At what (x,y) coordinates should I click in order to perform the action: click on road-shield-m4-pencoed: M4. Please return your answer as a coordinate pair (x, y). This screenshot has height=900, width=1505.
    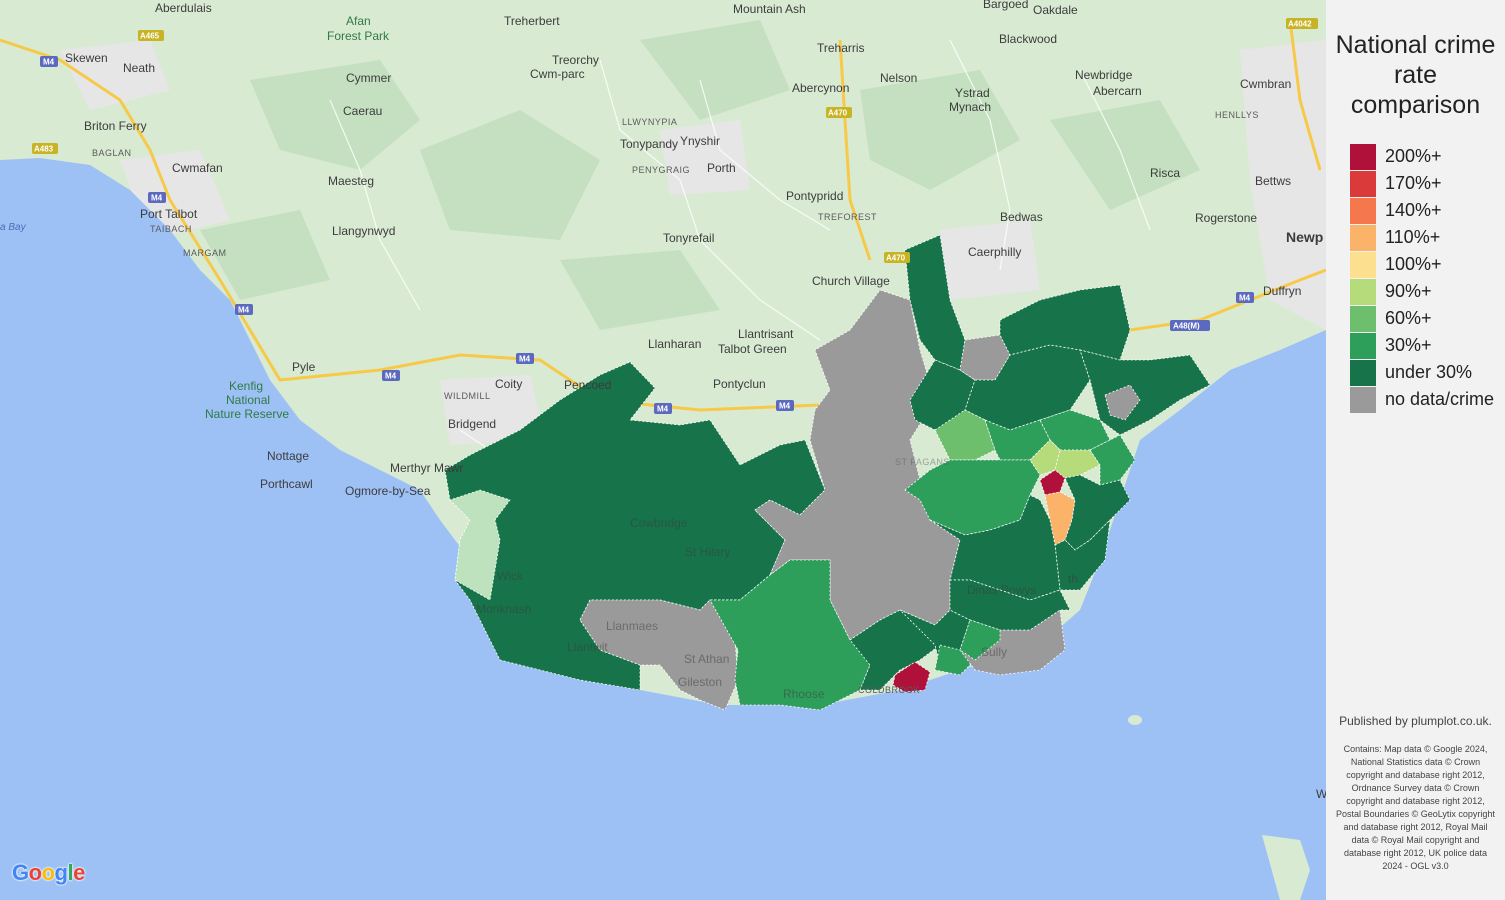
    Looking at the image, I should click on (663, 408).